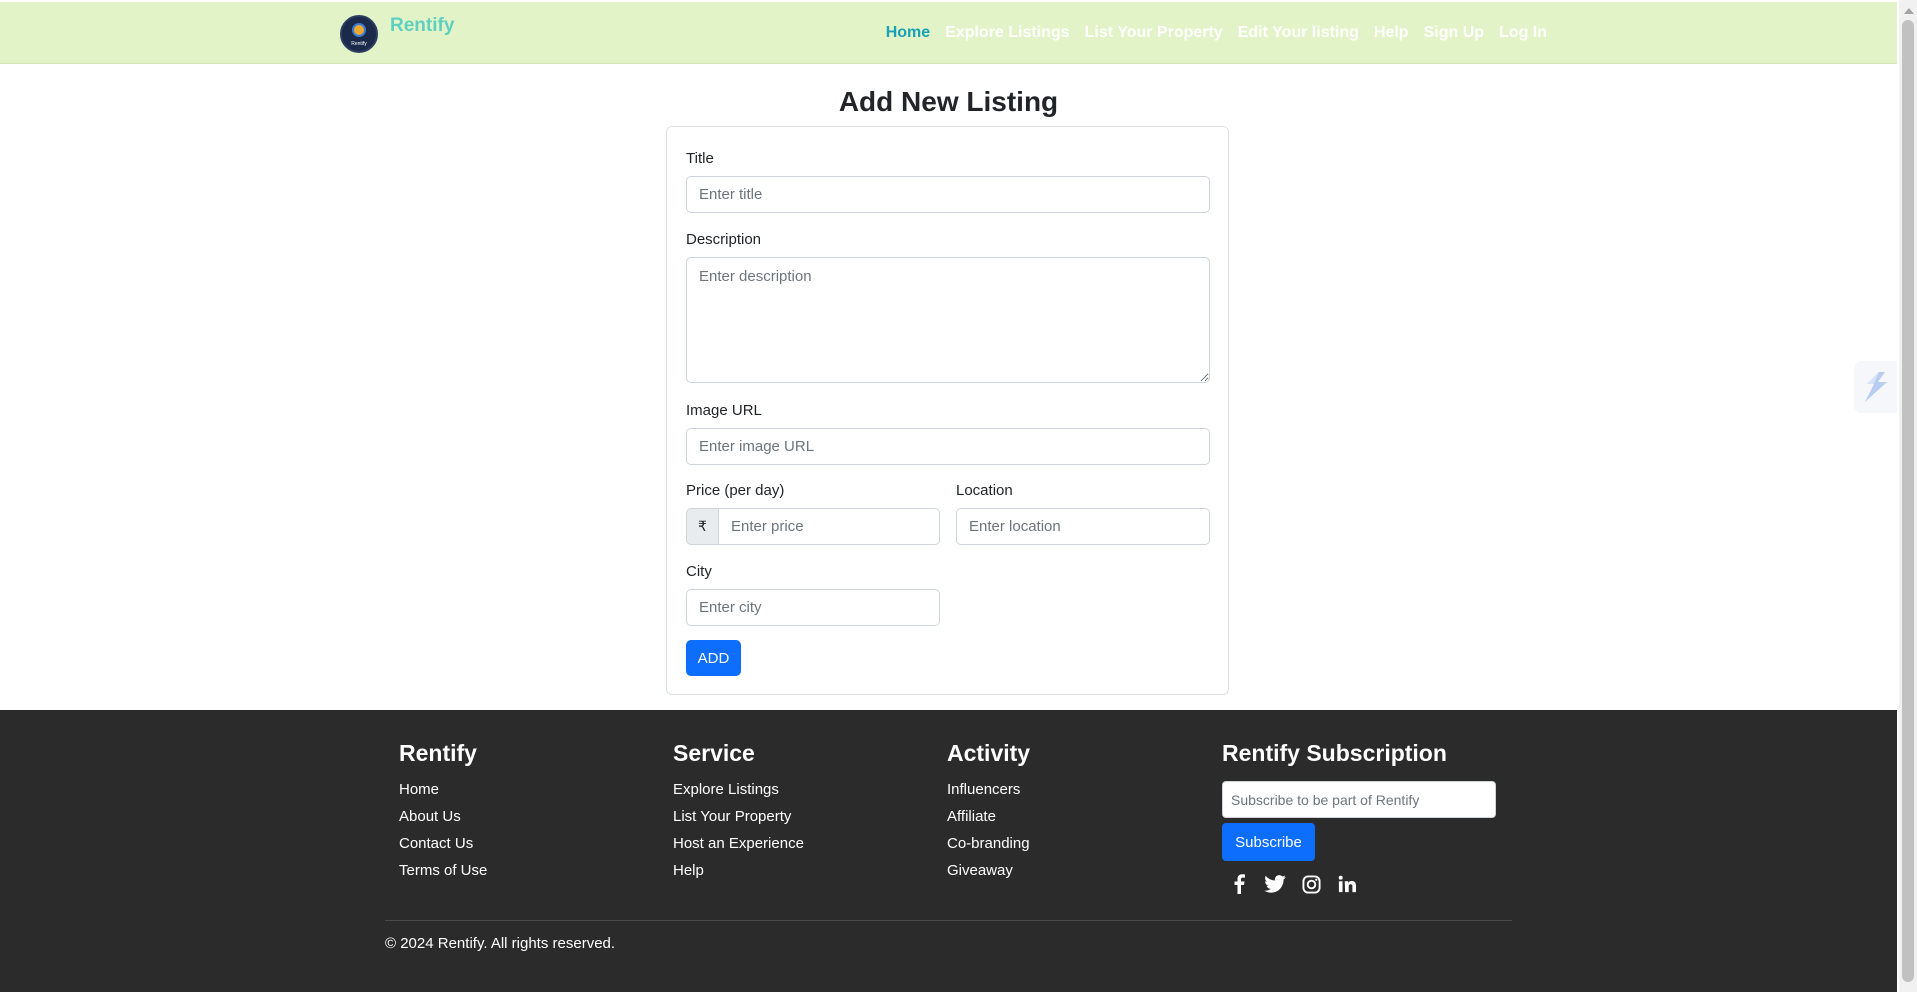 The height and width of the screenshot is (992, 1917). Describe the element at coordinates (948, 101) in the screenshot. I see `page-title: Add New Listing` at that location.